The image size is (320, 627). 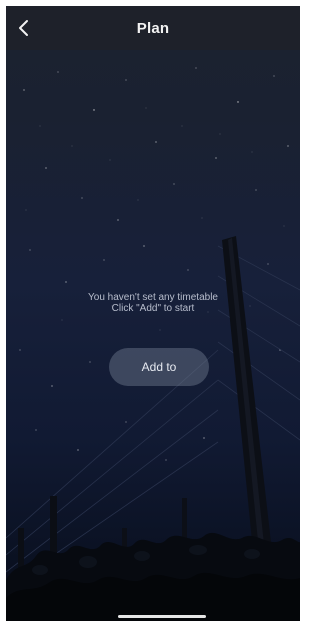 What do you see at coordinates (162, 616) in the screenshot?
I see `home-indicator` at bounding box center [162, 616].